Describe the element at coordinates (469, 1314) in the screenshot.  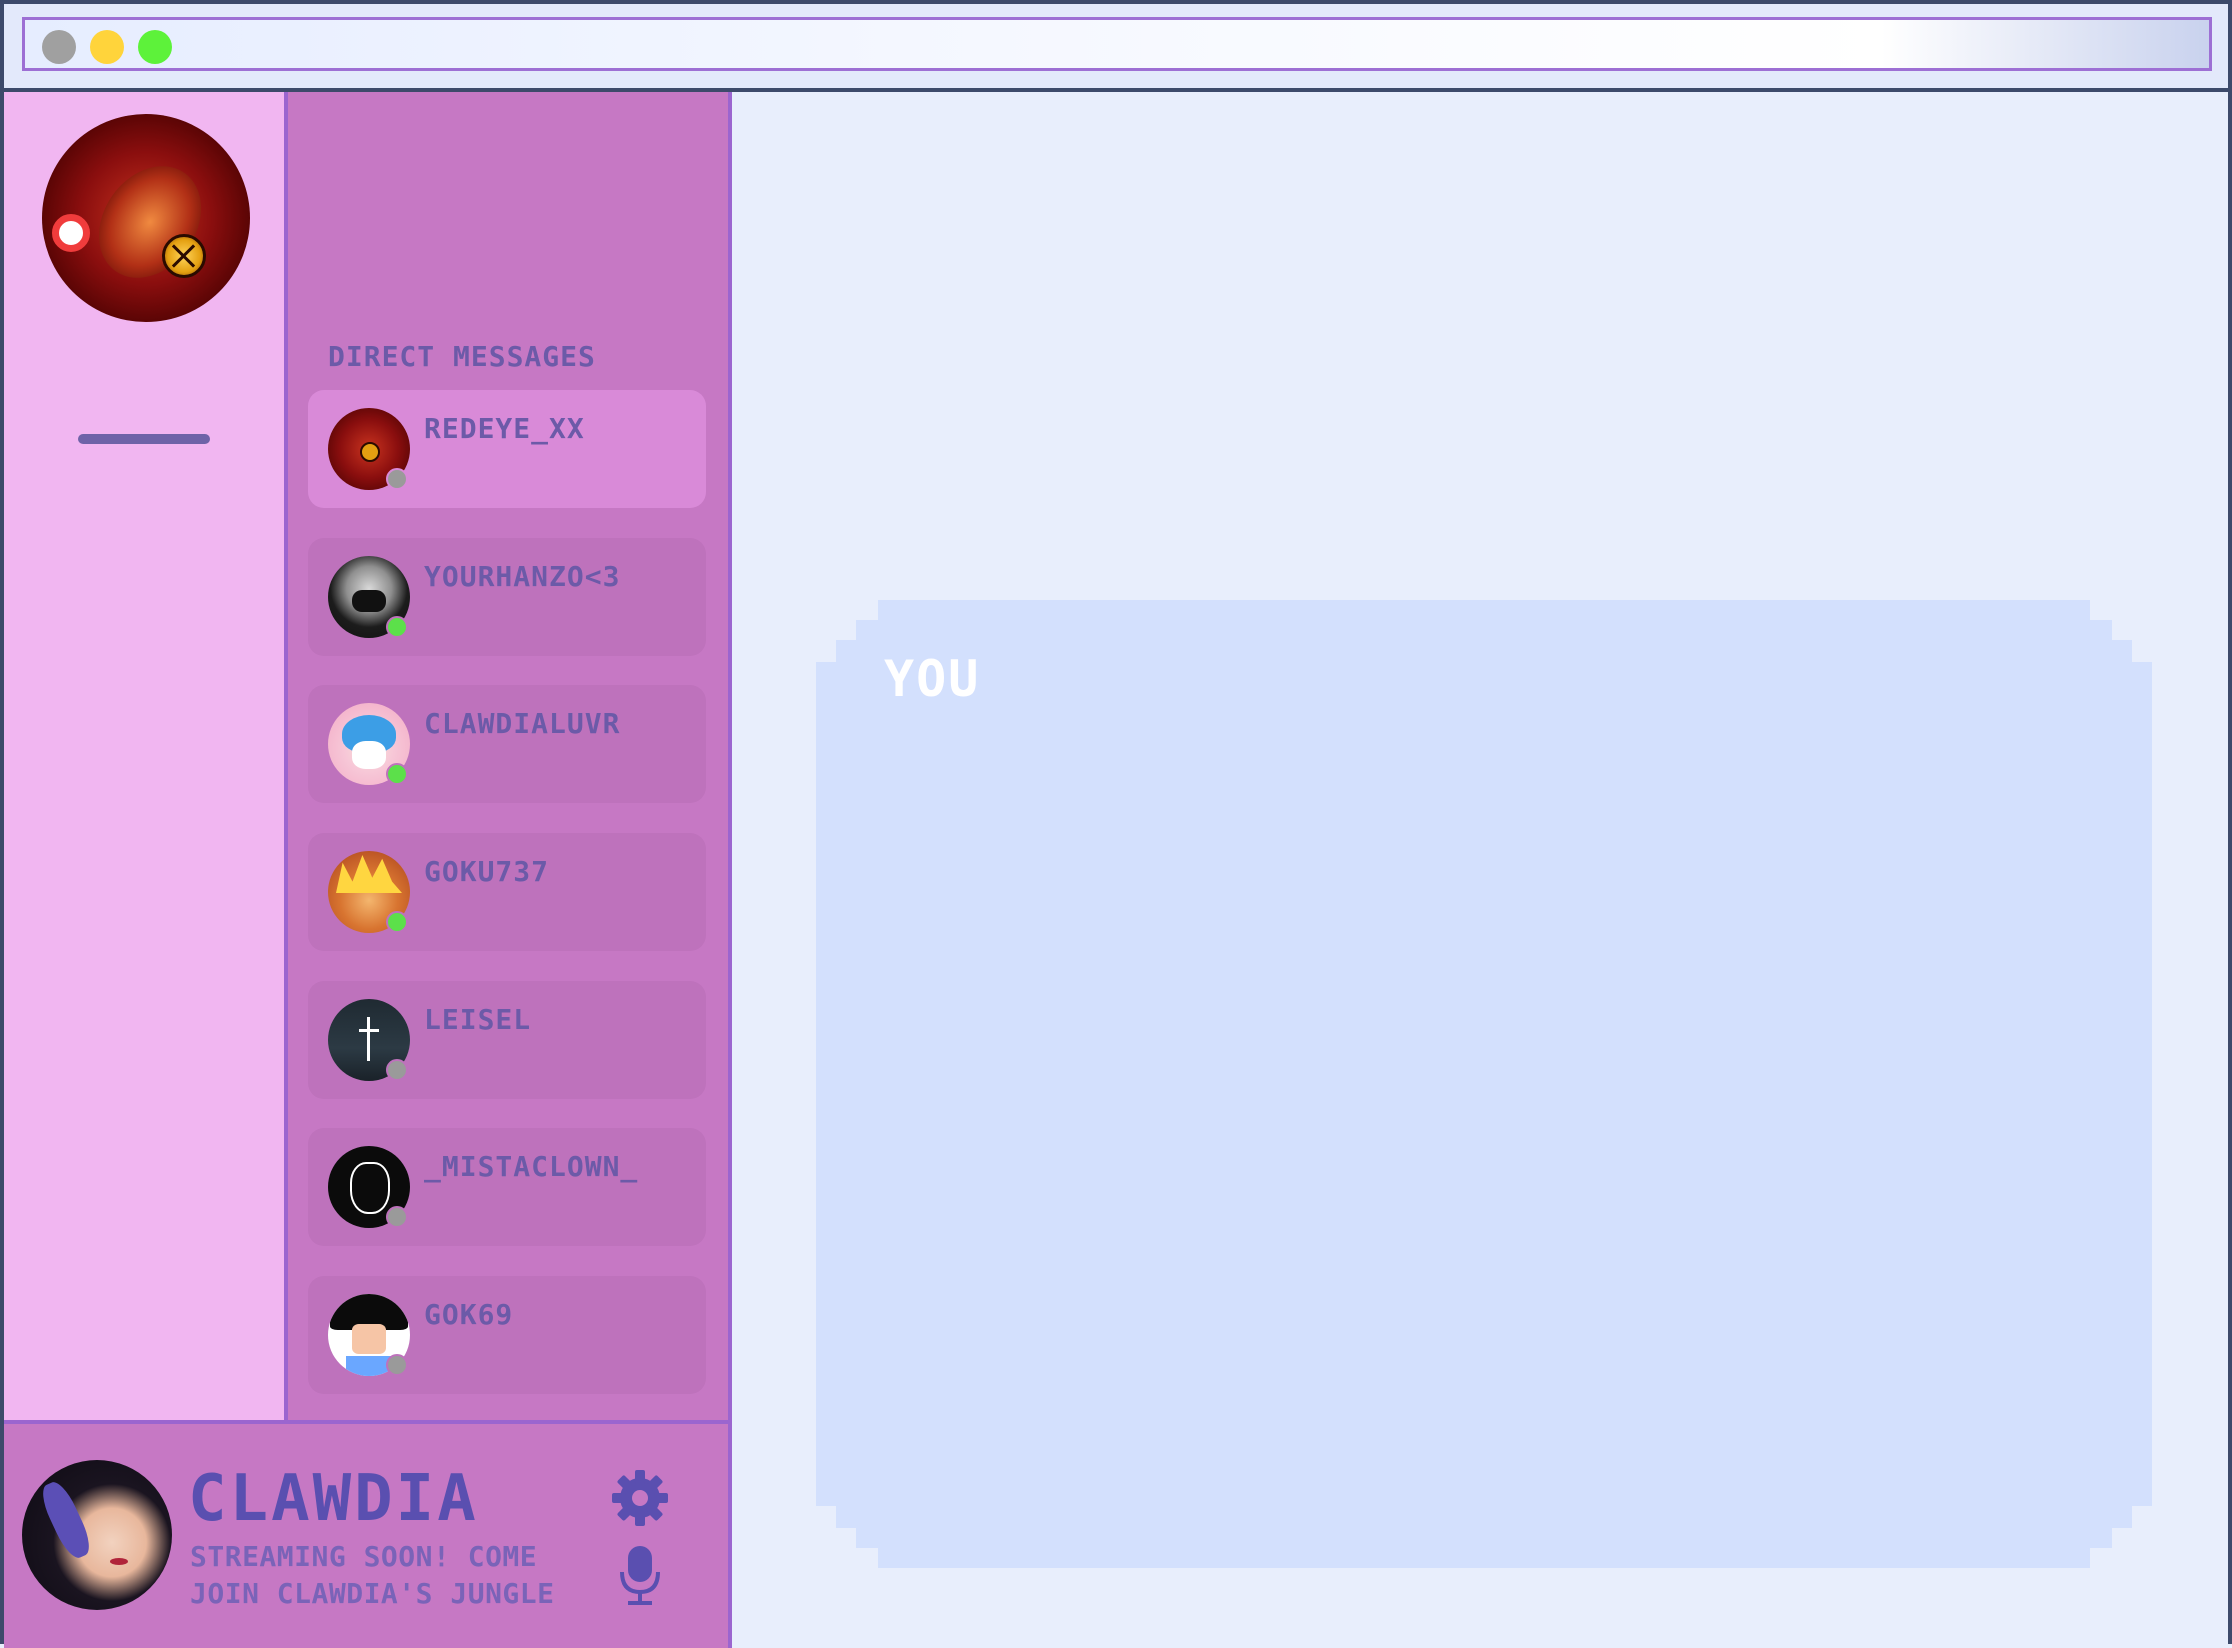
I see `dm-name: GOK69` at that location.